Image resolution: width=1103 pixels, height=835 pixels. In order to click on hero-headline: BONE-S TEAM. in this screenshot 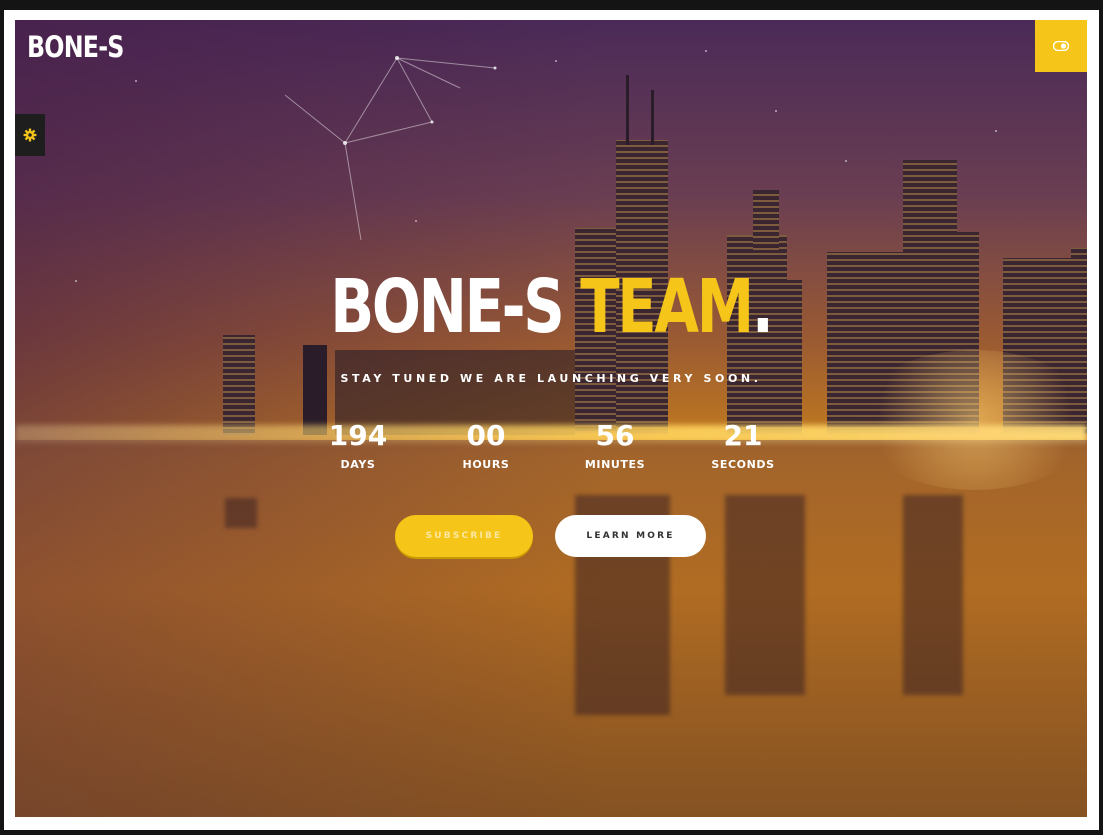, I will do `click(551, 307)`.